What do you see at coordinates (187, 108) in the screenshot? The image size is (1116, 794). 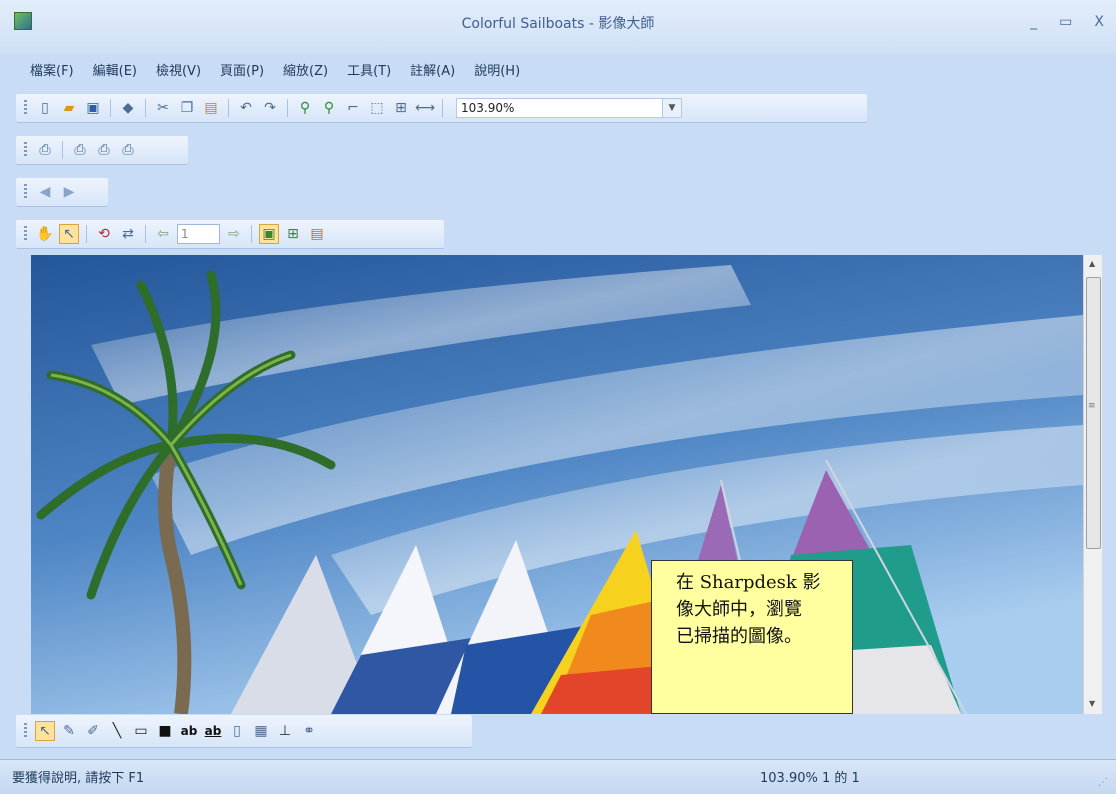 I see `copy-icon: ❐` at bounding box center [187, 108].